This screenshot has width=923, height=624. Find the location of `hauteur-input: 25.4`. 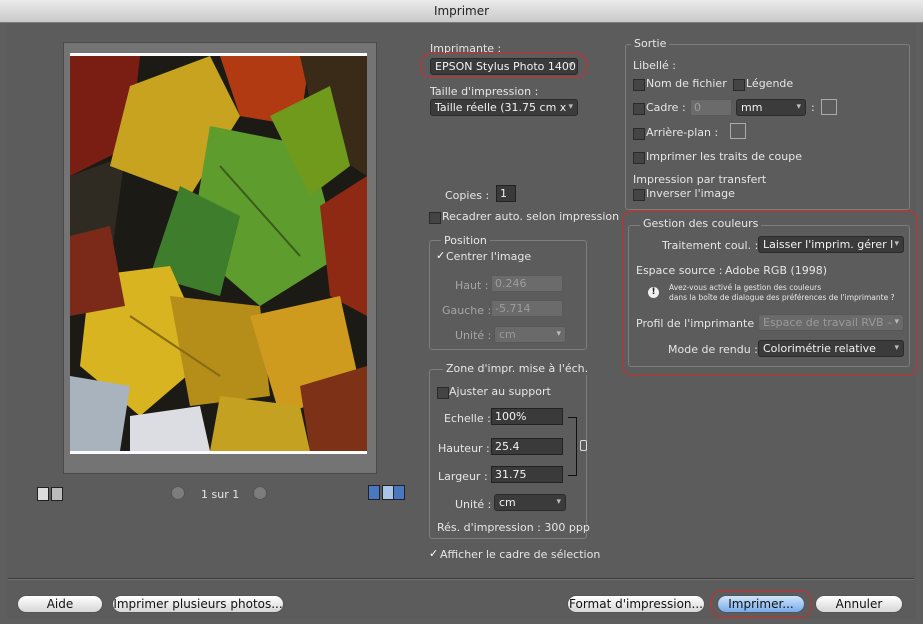

hauteur-input: 25.4 is located at coordinates (527, 446).